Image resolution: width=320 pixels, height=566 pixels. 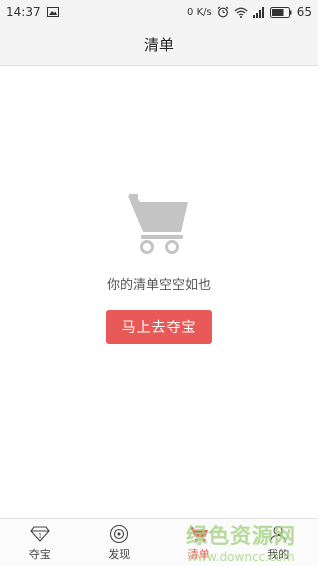 I want to click on shopping-cart-icon, so click(x=159, y=223).